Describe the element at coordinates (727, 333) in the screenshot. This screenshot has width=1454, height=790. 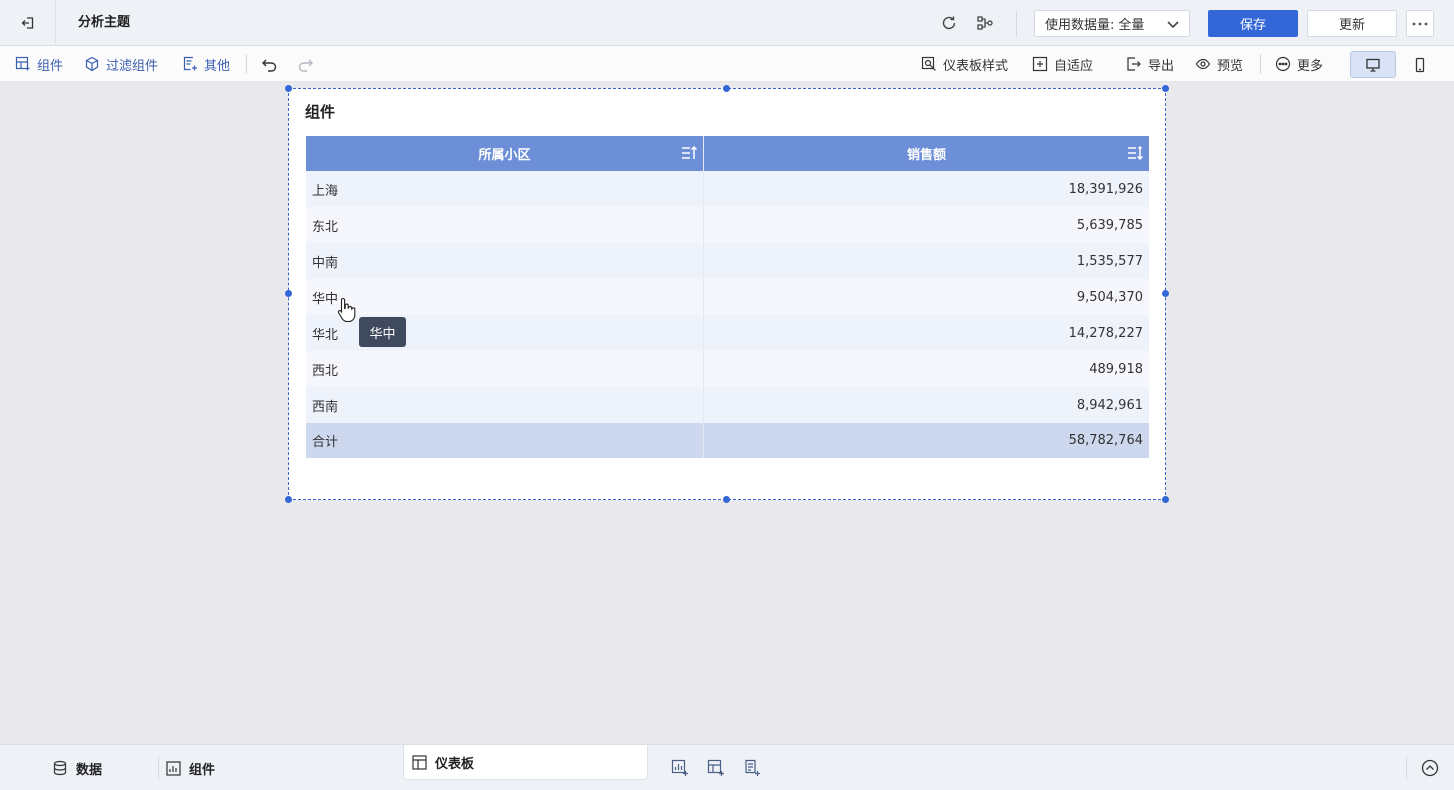
I see `table-row: 华北 14,278,227` at that location.